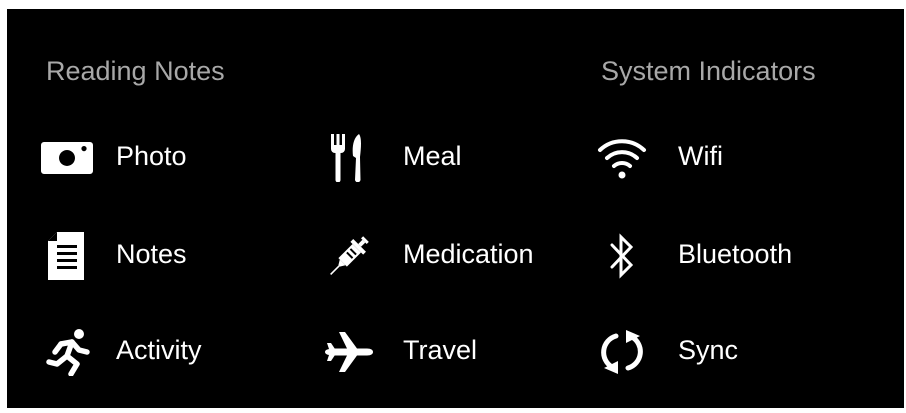 Image resolution: width=906 pixels, height=413 pixels. Describe the element at coordinates (349, 256) in the screenshot. I see `syringe-icon` at that location.